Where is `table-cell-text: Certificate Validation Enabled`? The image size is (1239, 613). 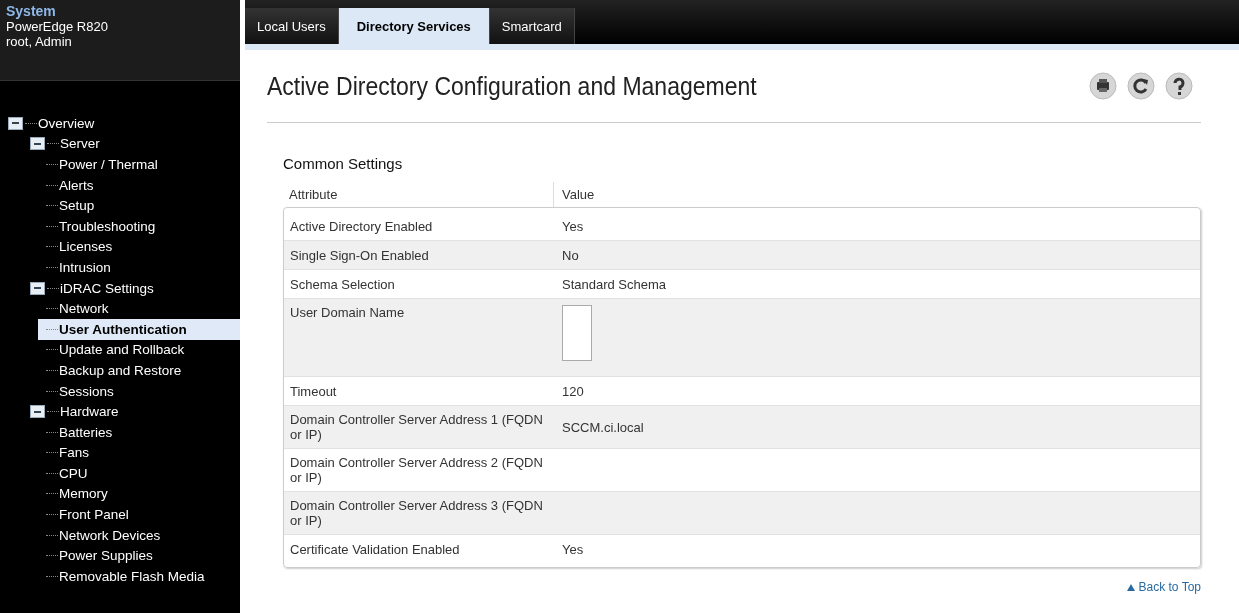 table-cell-text: Certificate Validation Enabled is located at coordinates (375, 549).